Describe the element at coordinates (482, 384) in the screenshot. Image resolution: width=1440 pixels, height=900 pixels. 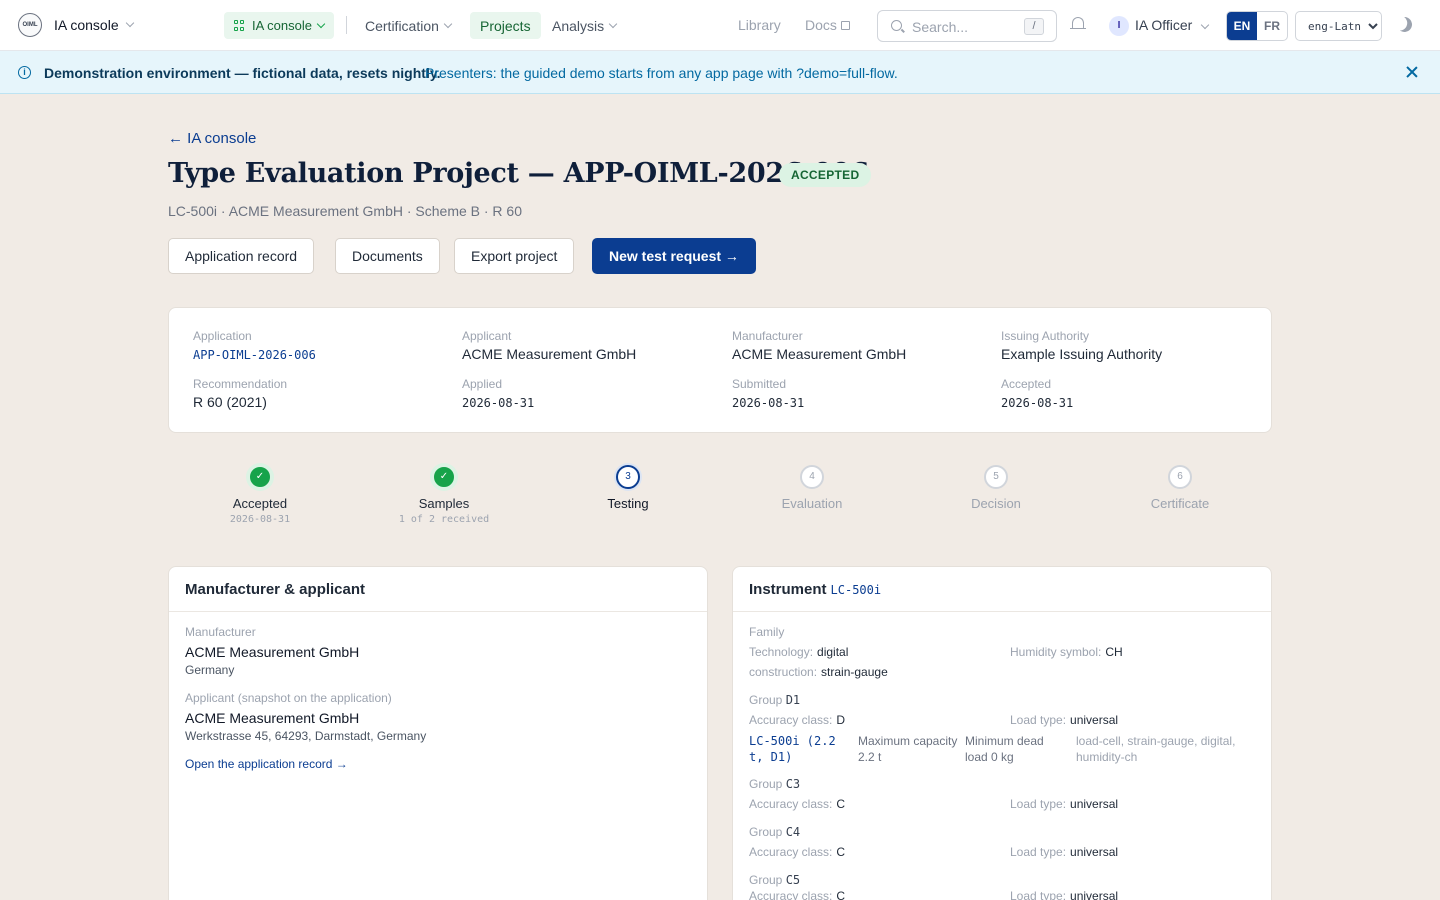
I see `field-label: Applied` at that location.